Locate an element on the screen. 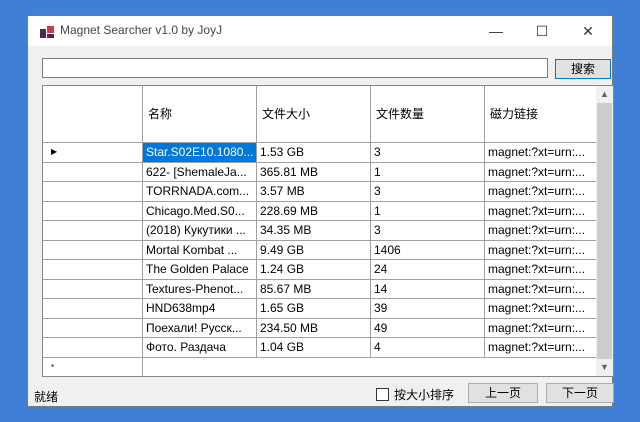 The image size is (640, 422). next-page-button: 下一页 is located at coordinates (580, 393).